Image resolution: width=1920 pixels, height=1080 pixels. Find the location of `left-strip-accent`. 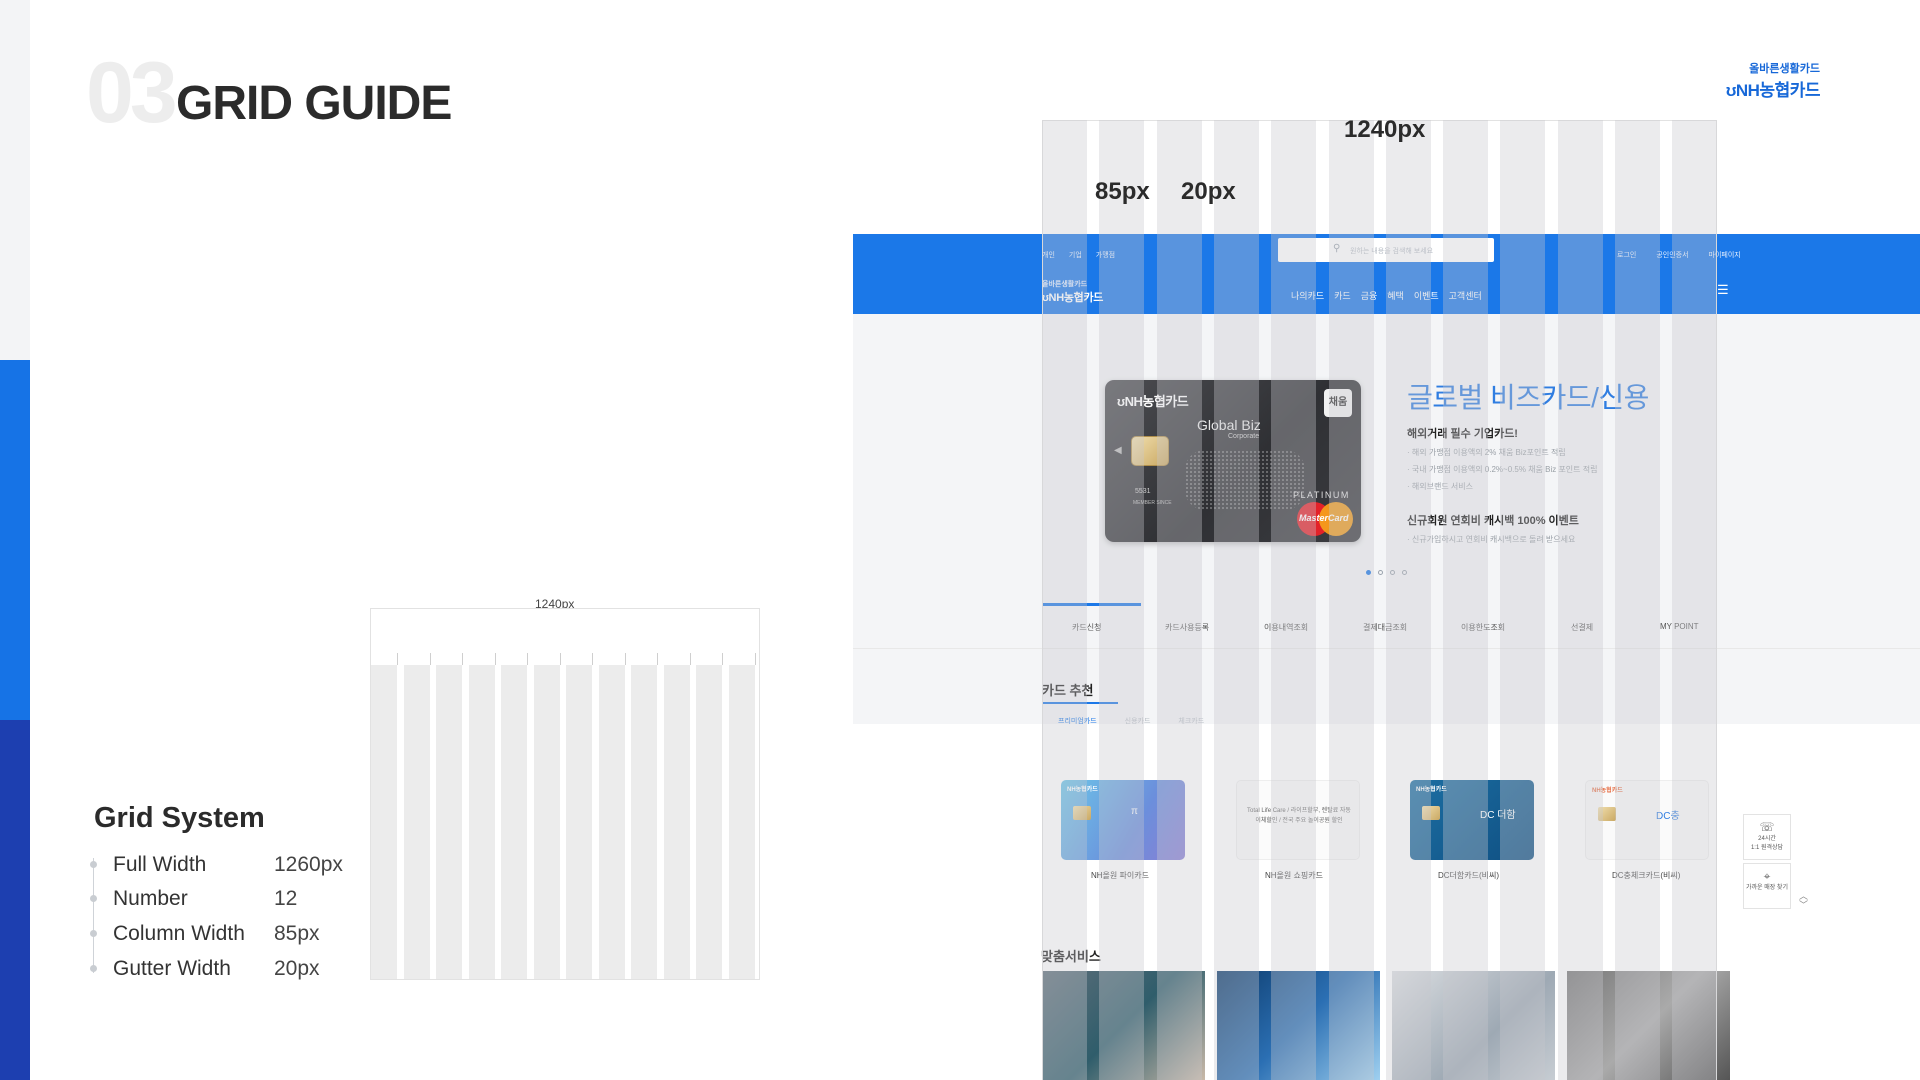

left-strip-accent is located at coordinates (15, 540).